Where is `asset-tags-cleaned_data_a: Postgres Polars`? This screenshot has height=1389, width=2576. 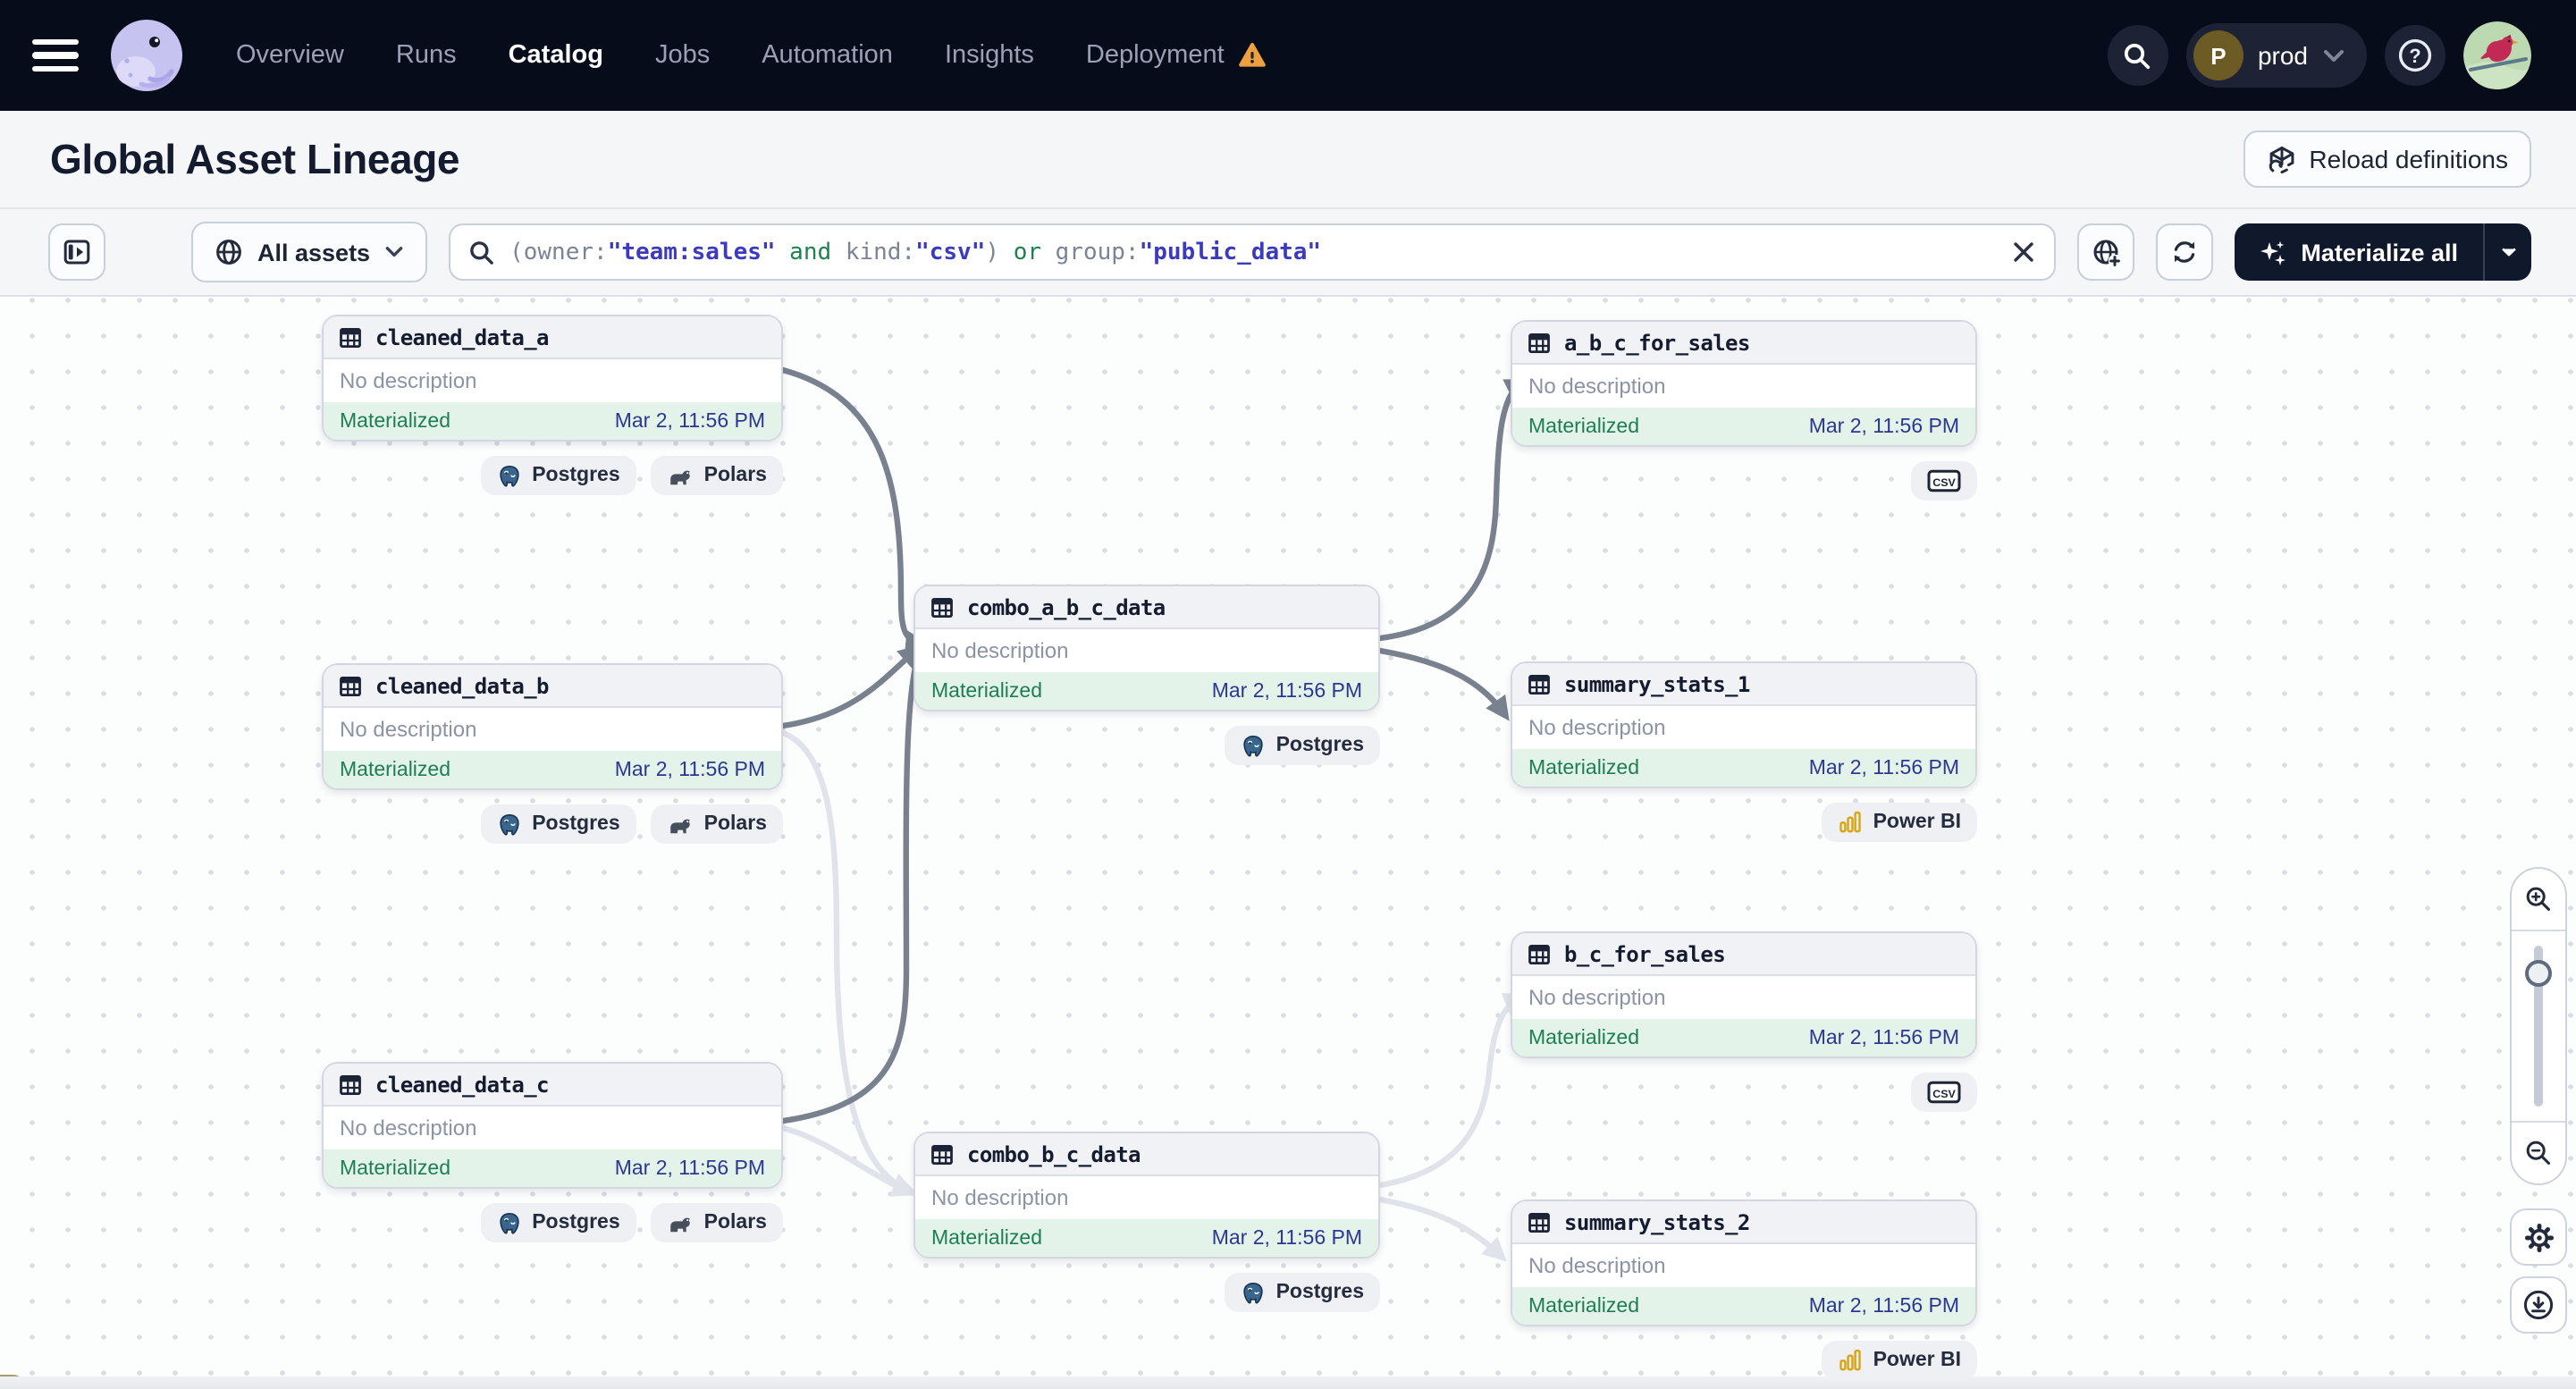 asset-tags-cleaned_data_a: Postgres Polars is located at coordinates (552, 475).